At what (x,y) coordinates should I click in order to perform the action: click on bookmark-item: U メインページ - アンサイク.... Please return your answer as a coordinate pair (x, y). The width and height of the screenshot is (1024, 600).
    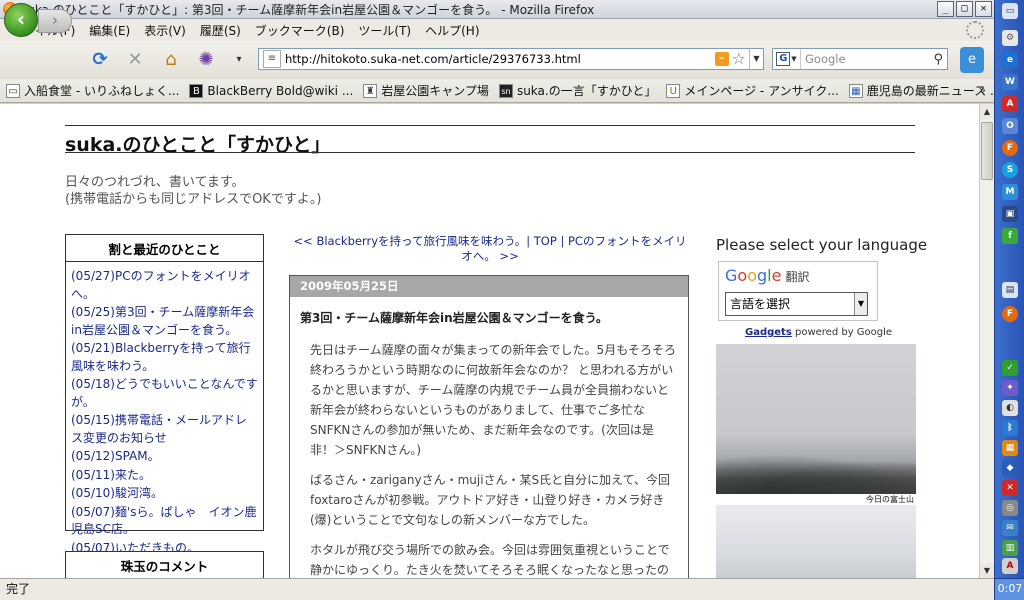
    Looking at the image, I should click on (753, 90).